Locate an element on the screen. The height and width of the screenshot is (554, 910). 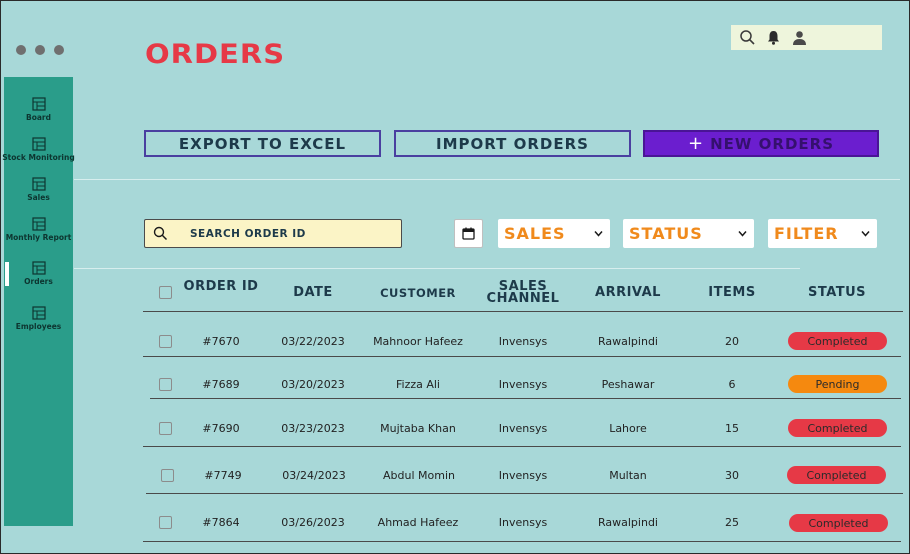
column-header-order-id: ORDER ID is located at coordinates (221, 286).